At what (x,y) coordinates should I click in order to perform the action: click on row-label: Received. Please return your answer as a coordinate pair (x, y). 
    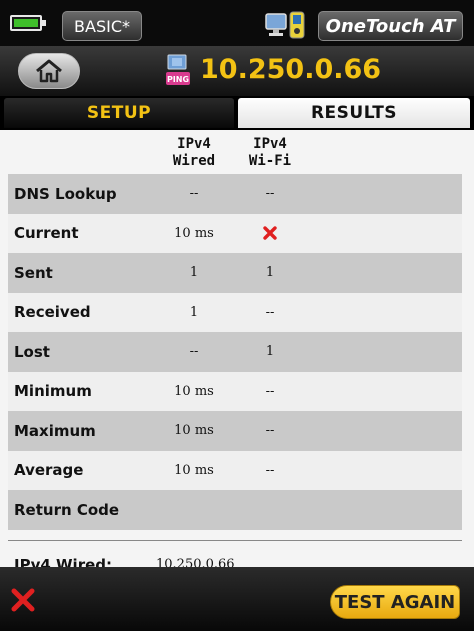
    Looking at the image, I should click on (52, 312).